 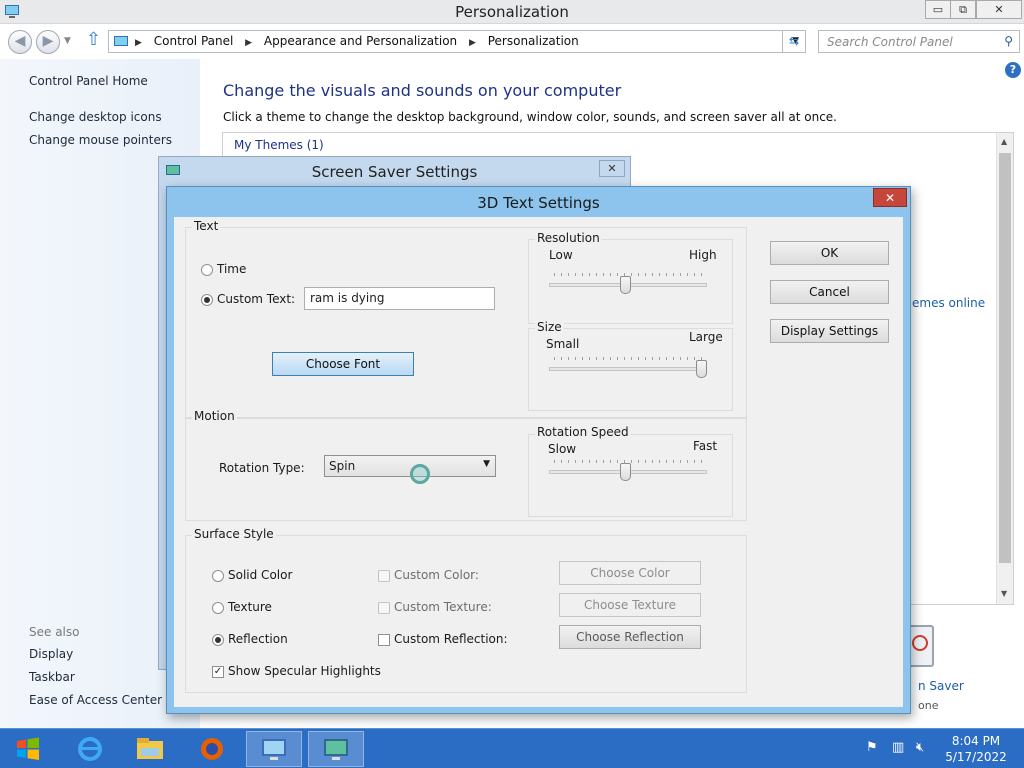 I want to click on display-link: Display, so click(x=51, y=654).